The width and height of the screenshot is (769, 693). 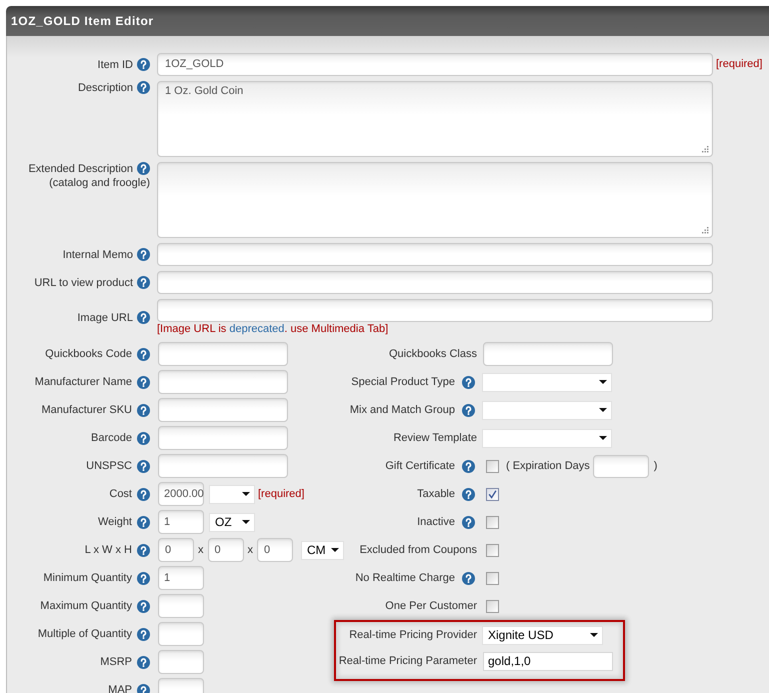 I want to click on field-label: Special Product Type, so click(x=403, y=382).